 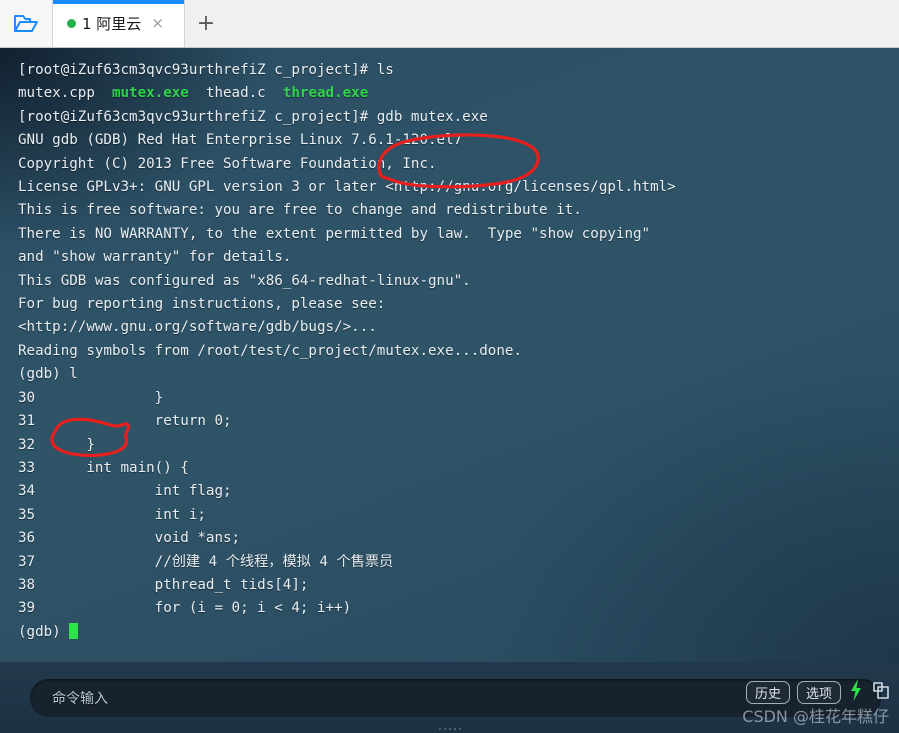 I want to click on terminal-cursor, so click(x=74, y=630).